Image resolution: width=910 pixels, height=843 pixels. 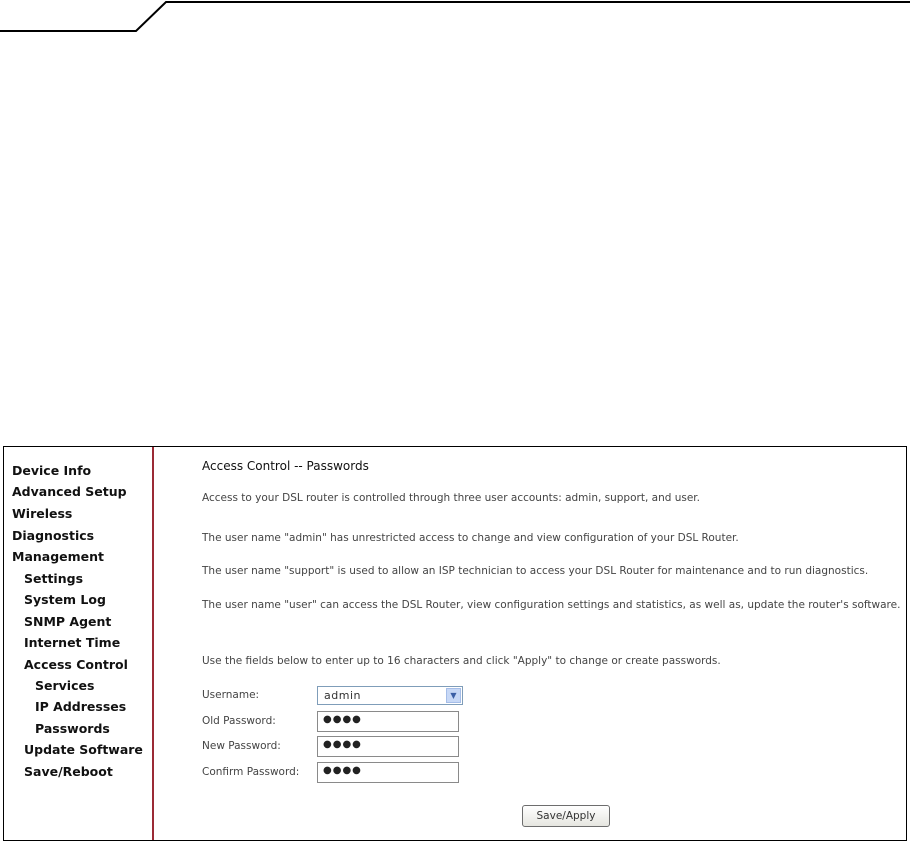 I want to click on sidebar-item-internet-time: Internet Time, so click(x=72, y=642).